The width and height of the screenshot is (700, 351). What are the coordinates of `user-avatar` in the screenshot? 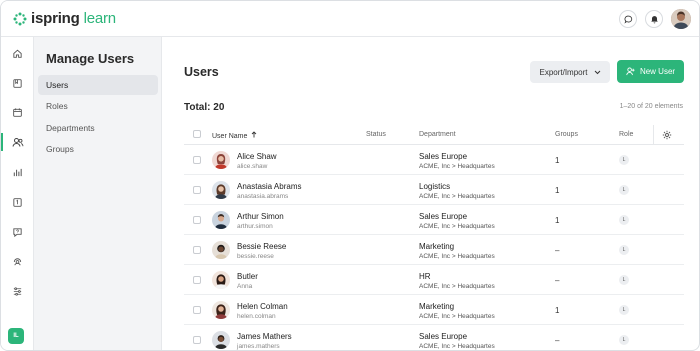 It's located at (681, 19).